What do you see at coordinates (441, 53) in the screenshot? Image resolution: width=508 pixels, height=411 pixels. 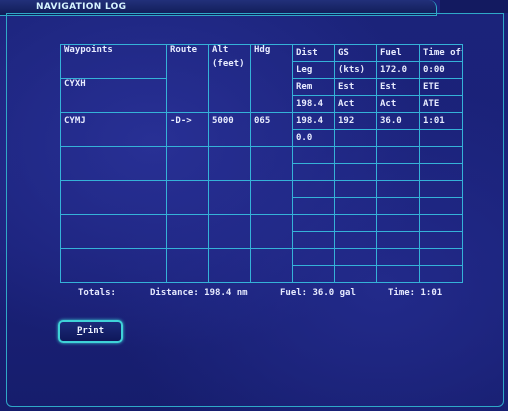 I see `header-time-off: Time off` at bounding box center [441, 53].